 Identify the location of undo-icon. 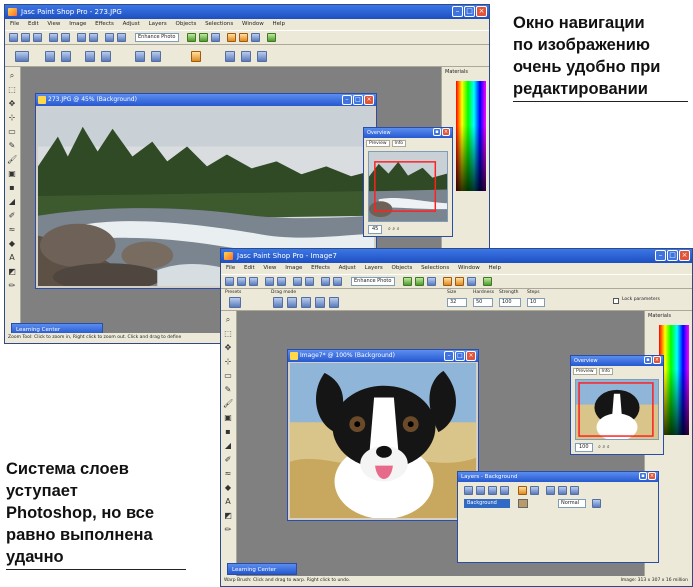
(81, 37).